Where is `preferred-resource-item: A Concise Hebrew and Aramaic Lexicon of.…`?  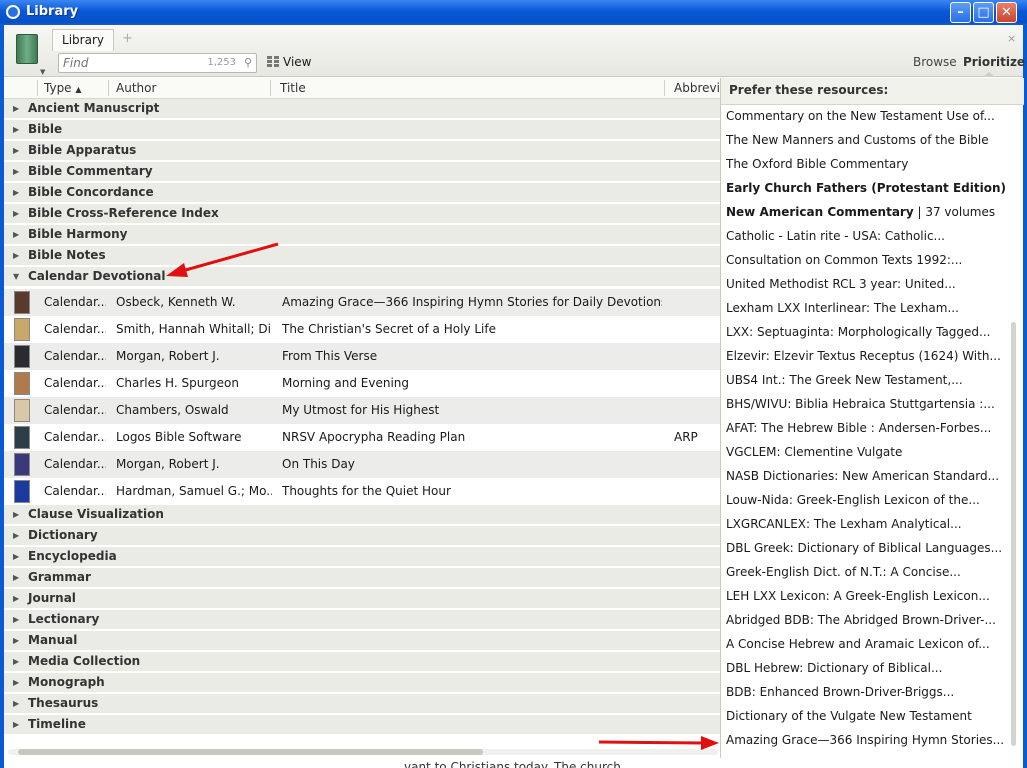 preferred-resource-item: A Concise Hebrew and Aramaic Lexicon of.… is located at coordinates (868, 647).